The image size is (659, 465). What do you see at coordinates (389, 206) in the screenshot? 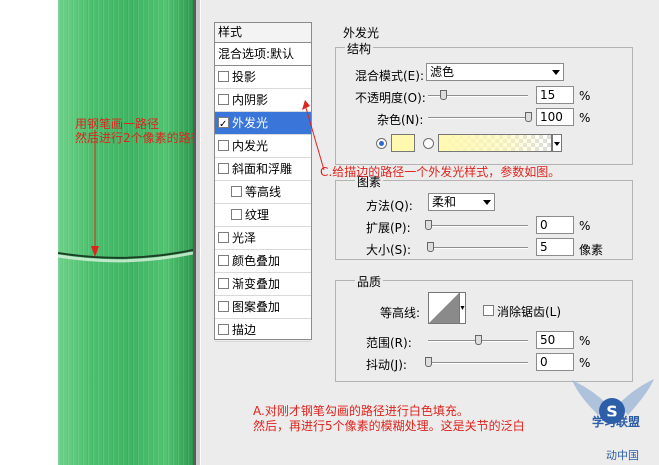
I see `technique-label: 方法(Q):` at bounding box center [389, 206].